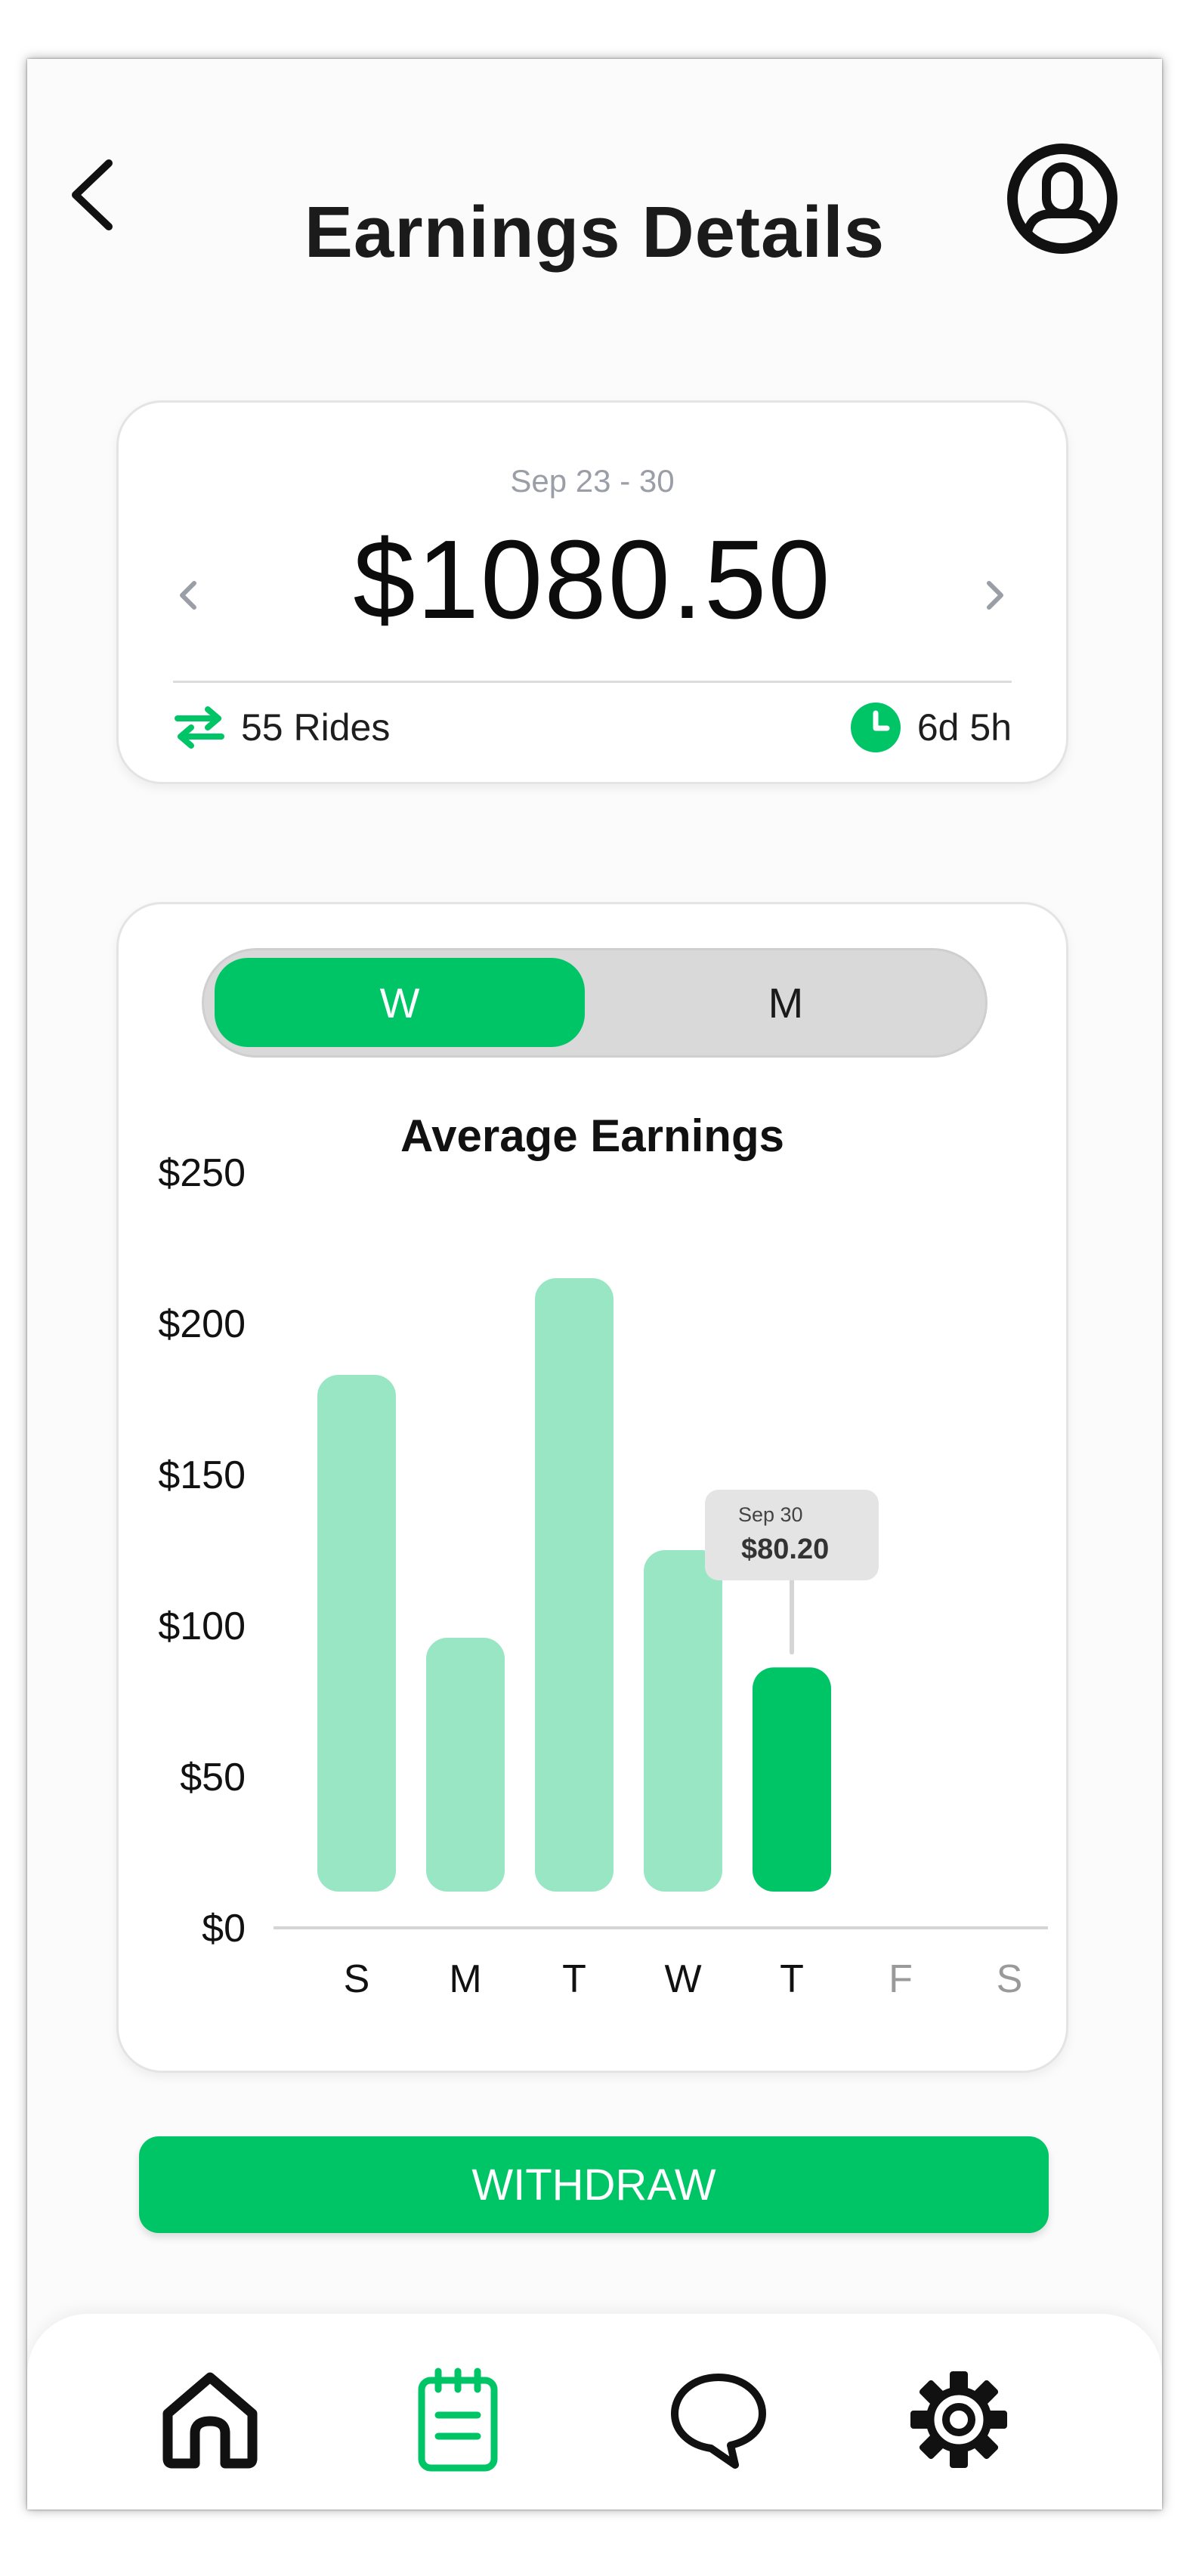 The width and height of the screenshot is (1190, 2576). What do you see at coordinates (465, 1979) in the screenshot?
I see `x-tick-label: M` at bounding box center [465, 1979].